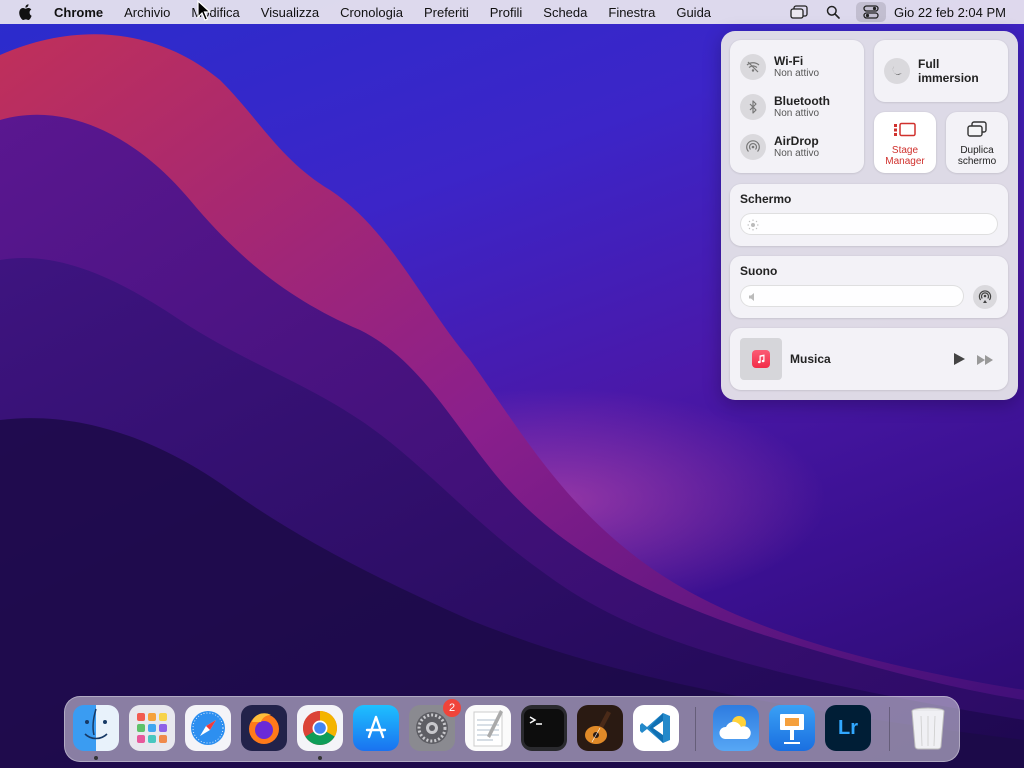  Describe the element at coordinates (204, 13) in the screenshot. I see `mouse-pointer-icon` at that location.